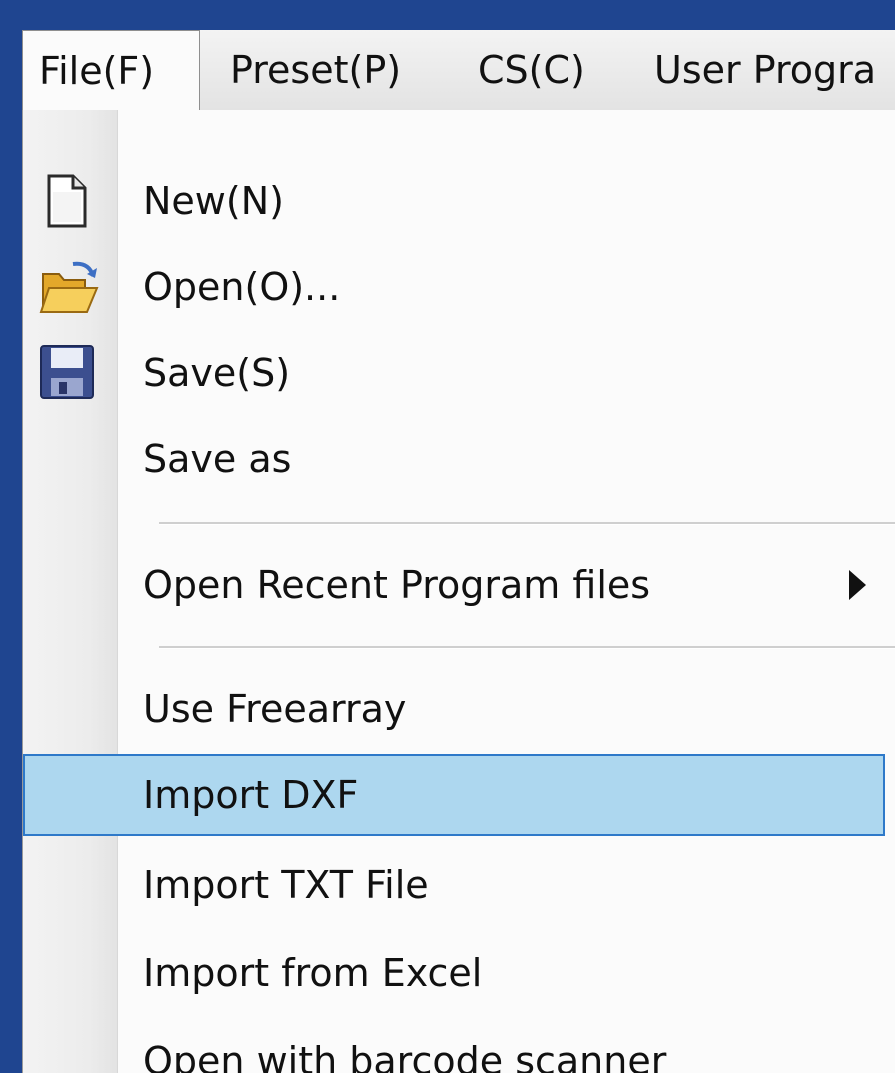 The width and height of the screenshot is (895, 1073). Describe the element at coordinates (454, 201) in the screenshot. I see `menu-item-new: New(N)` at that location.